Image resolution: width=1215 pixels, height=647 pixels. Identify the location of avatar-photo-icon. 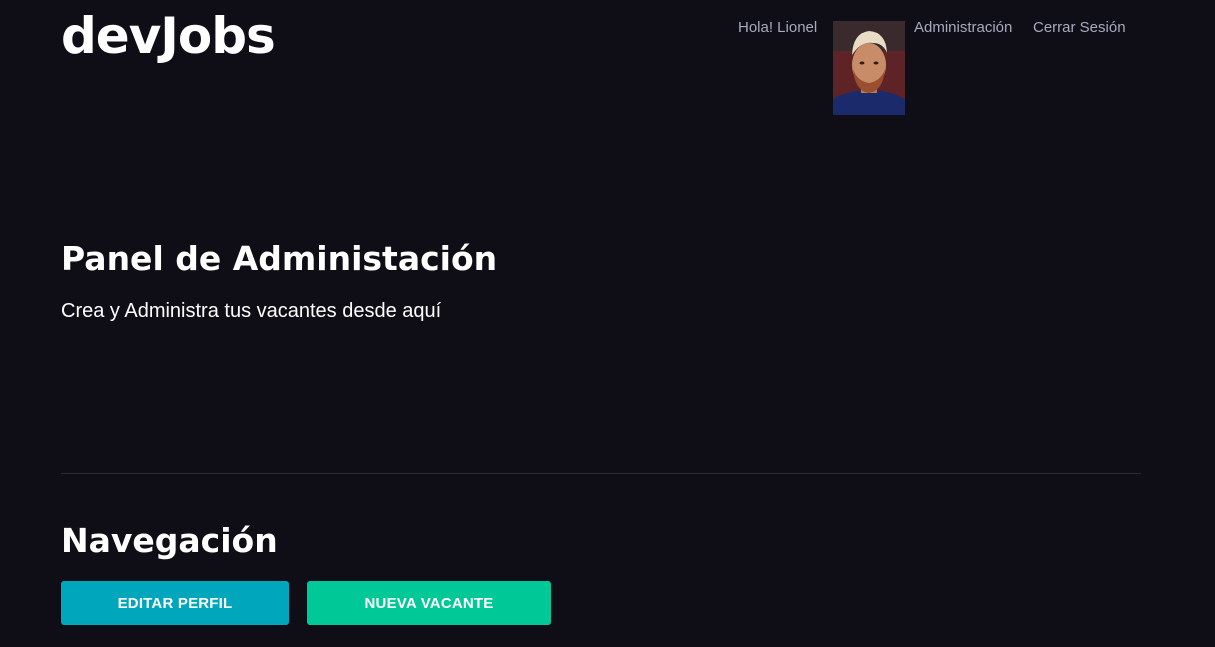
(869, 68).